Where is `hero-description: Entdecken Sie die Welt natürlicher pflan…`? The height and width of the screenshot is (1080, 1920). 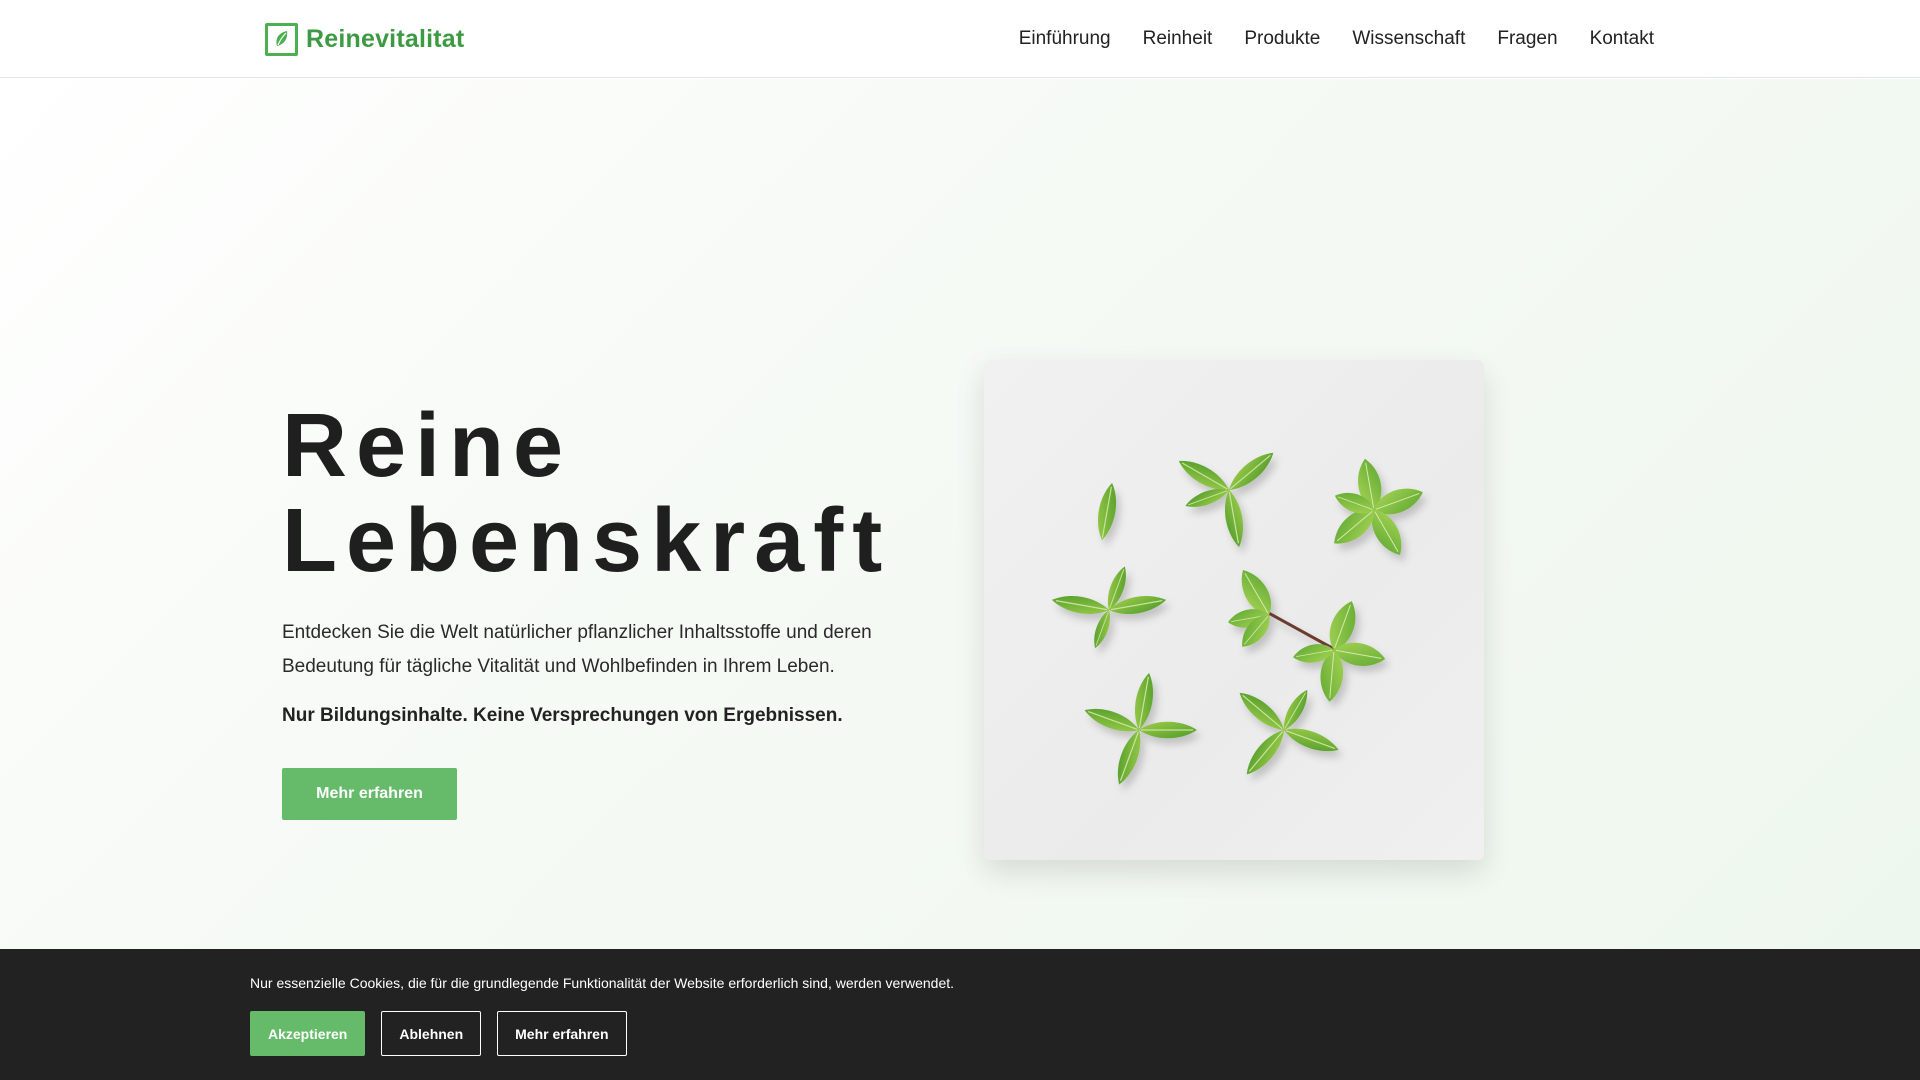
hero-description: Entdecken Sie die Welt natürlicher pflan… is located at coordinates (577, 649).